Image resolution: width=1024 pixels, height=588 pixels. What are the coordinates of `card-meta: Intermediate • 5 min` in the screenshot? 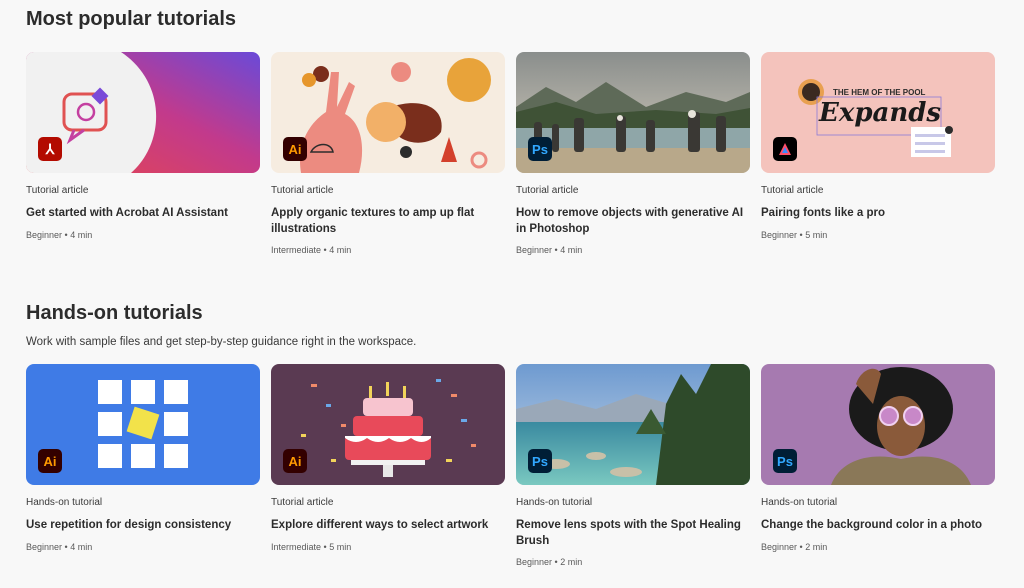 It's located at (388, 547).